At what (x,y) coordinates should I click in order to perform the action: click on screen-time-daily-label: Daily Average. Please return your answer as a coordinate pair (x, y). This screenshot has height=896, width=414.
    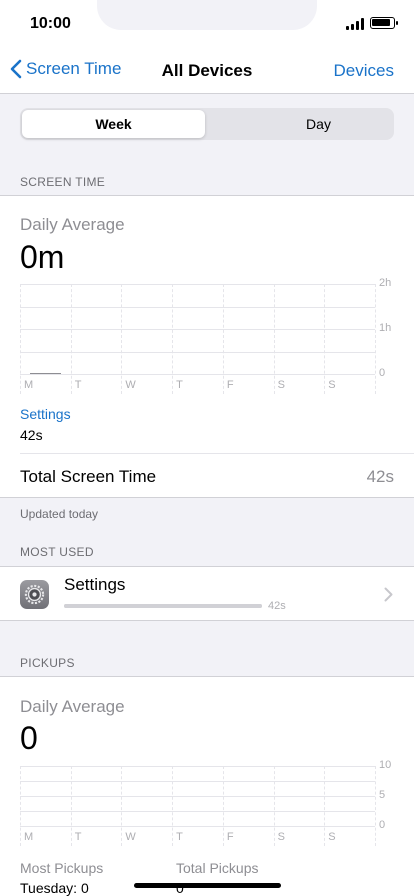
    Looking at the image, I should click on (72, 224).